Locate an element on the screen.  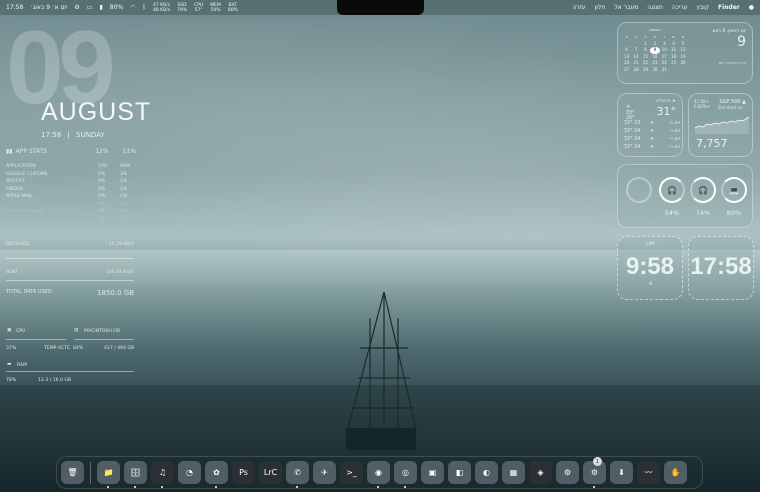
calendar-month: אוגוסט is located at coordinates (655, 29).